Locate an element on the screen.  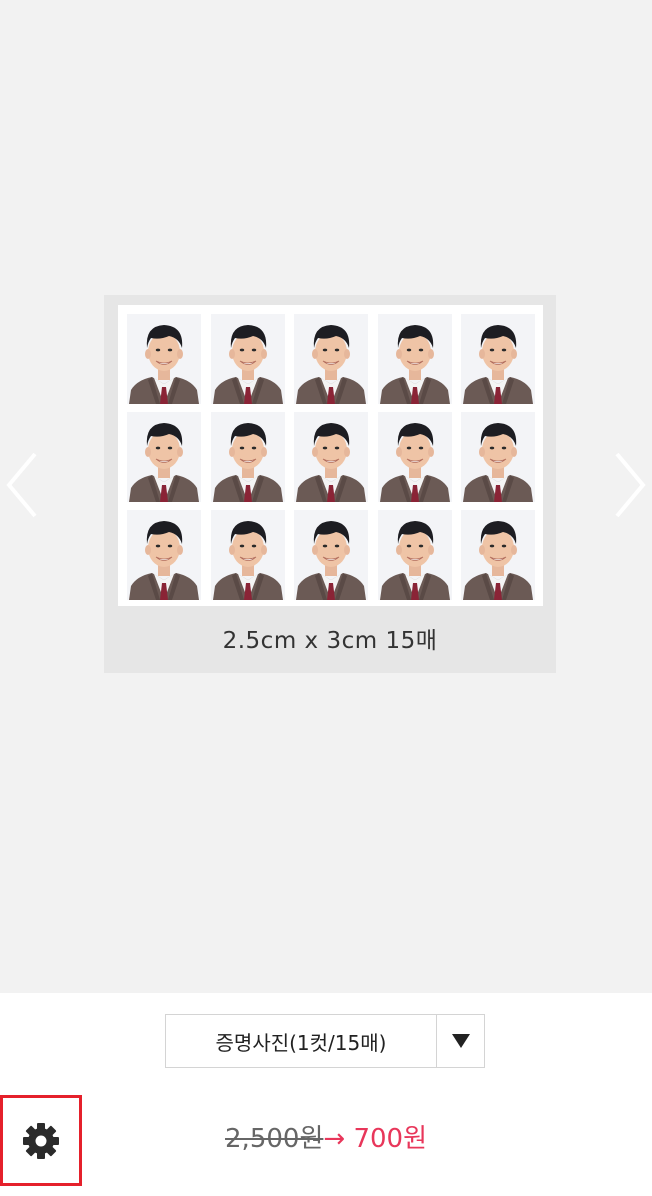
previous-button is located at coordinates (22, 485).